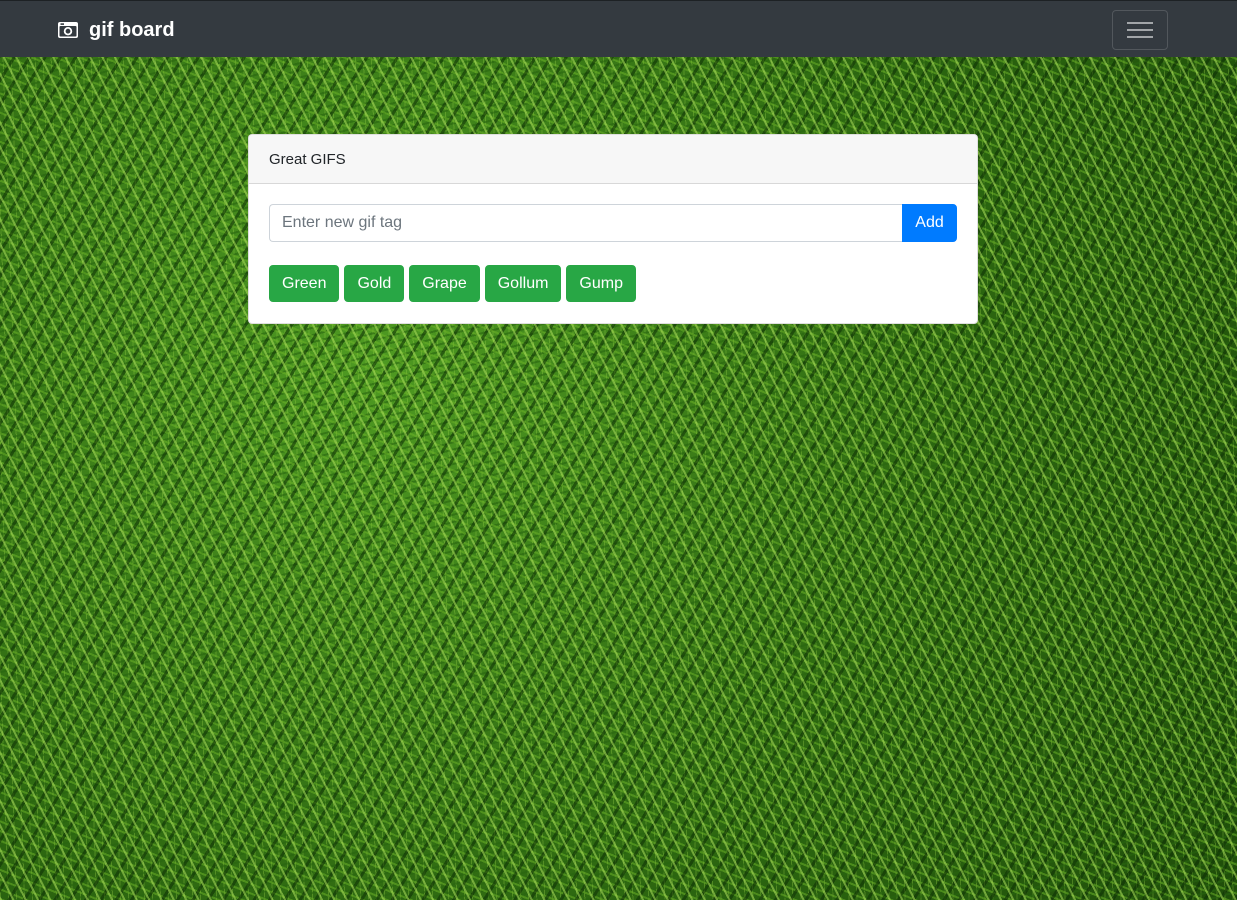  I want to click on brand-link: gif board, so click(116, 30).